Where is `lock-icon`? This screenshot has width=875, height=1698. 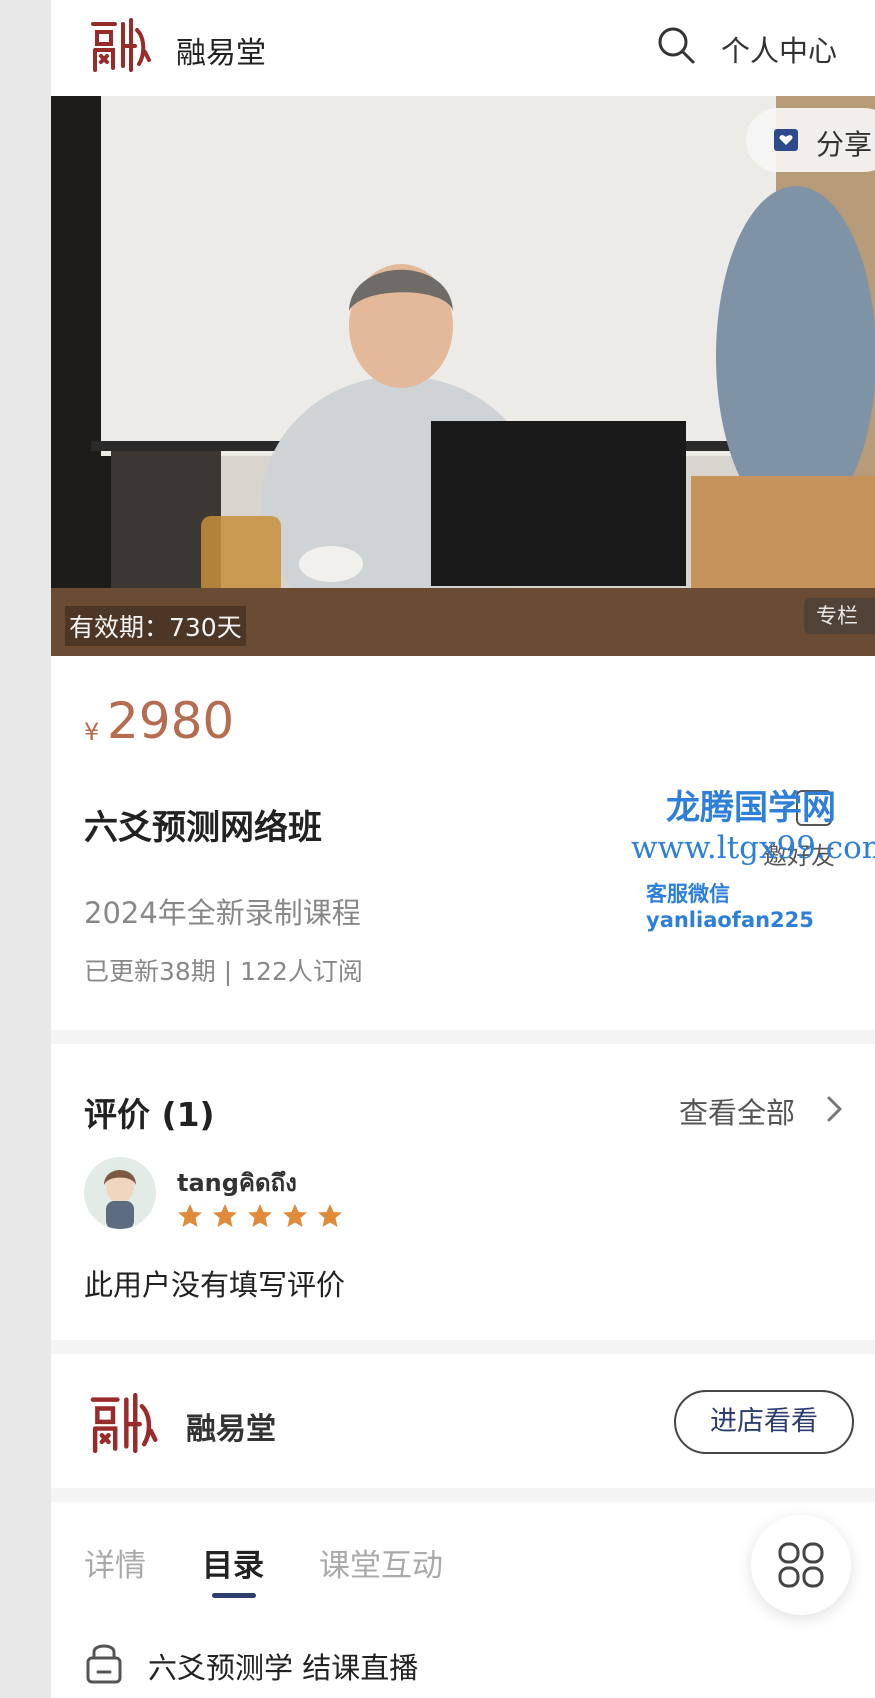
lock-icon is located at coordinates (104, 1664).